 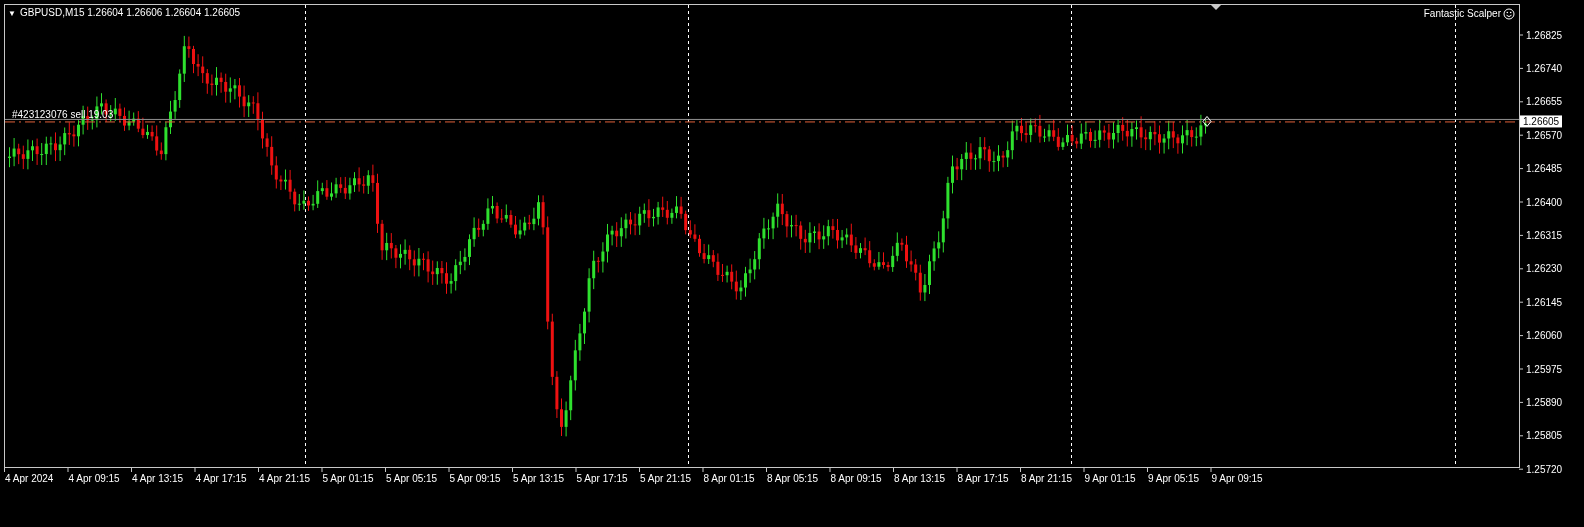 I want to click on time-label: 8 Apr 21:15, so click(x=1047, y=478).